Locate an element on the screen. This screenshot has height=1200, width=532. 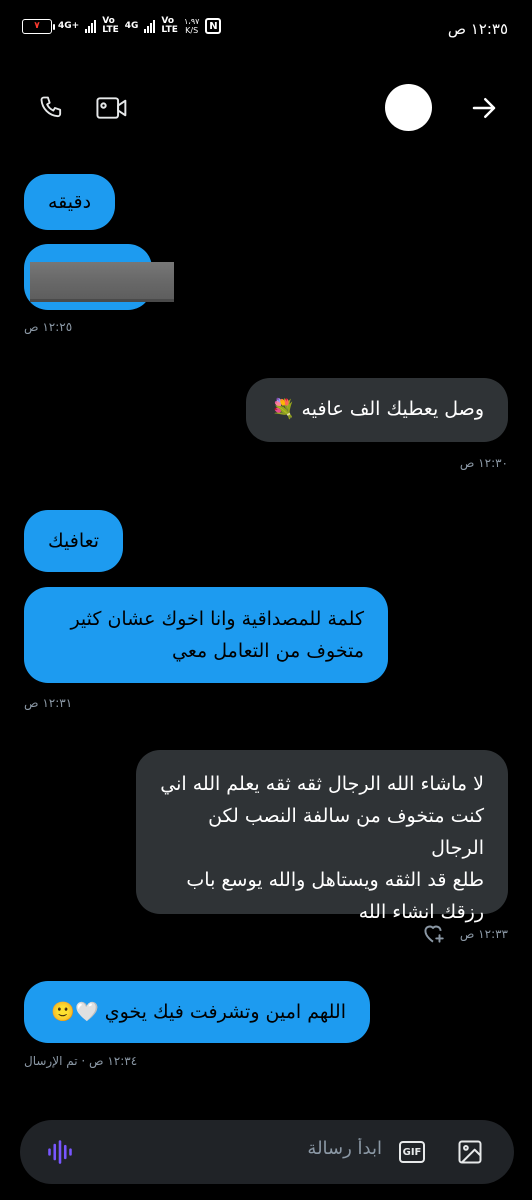
network-4g-plus-indicator: 4G+ is located at coordinates (69, 25).